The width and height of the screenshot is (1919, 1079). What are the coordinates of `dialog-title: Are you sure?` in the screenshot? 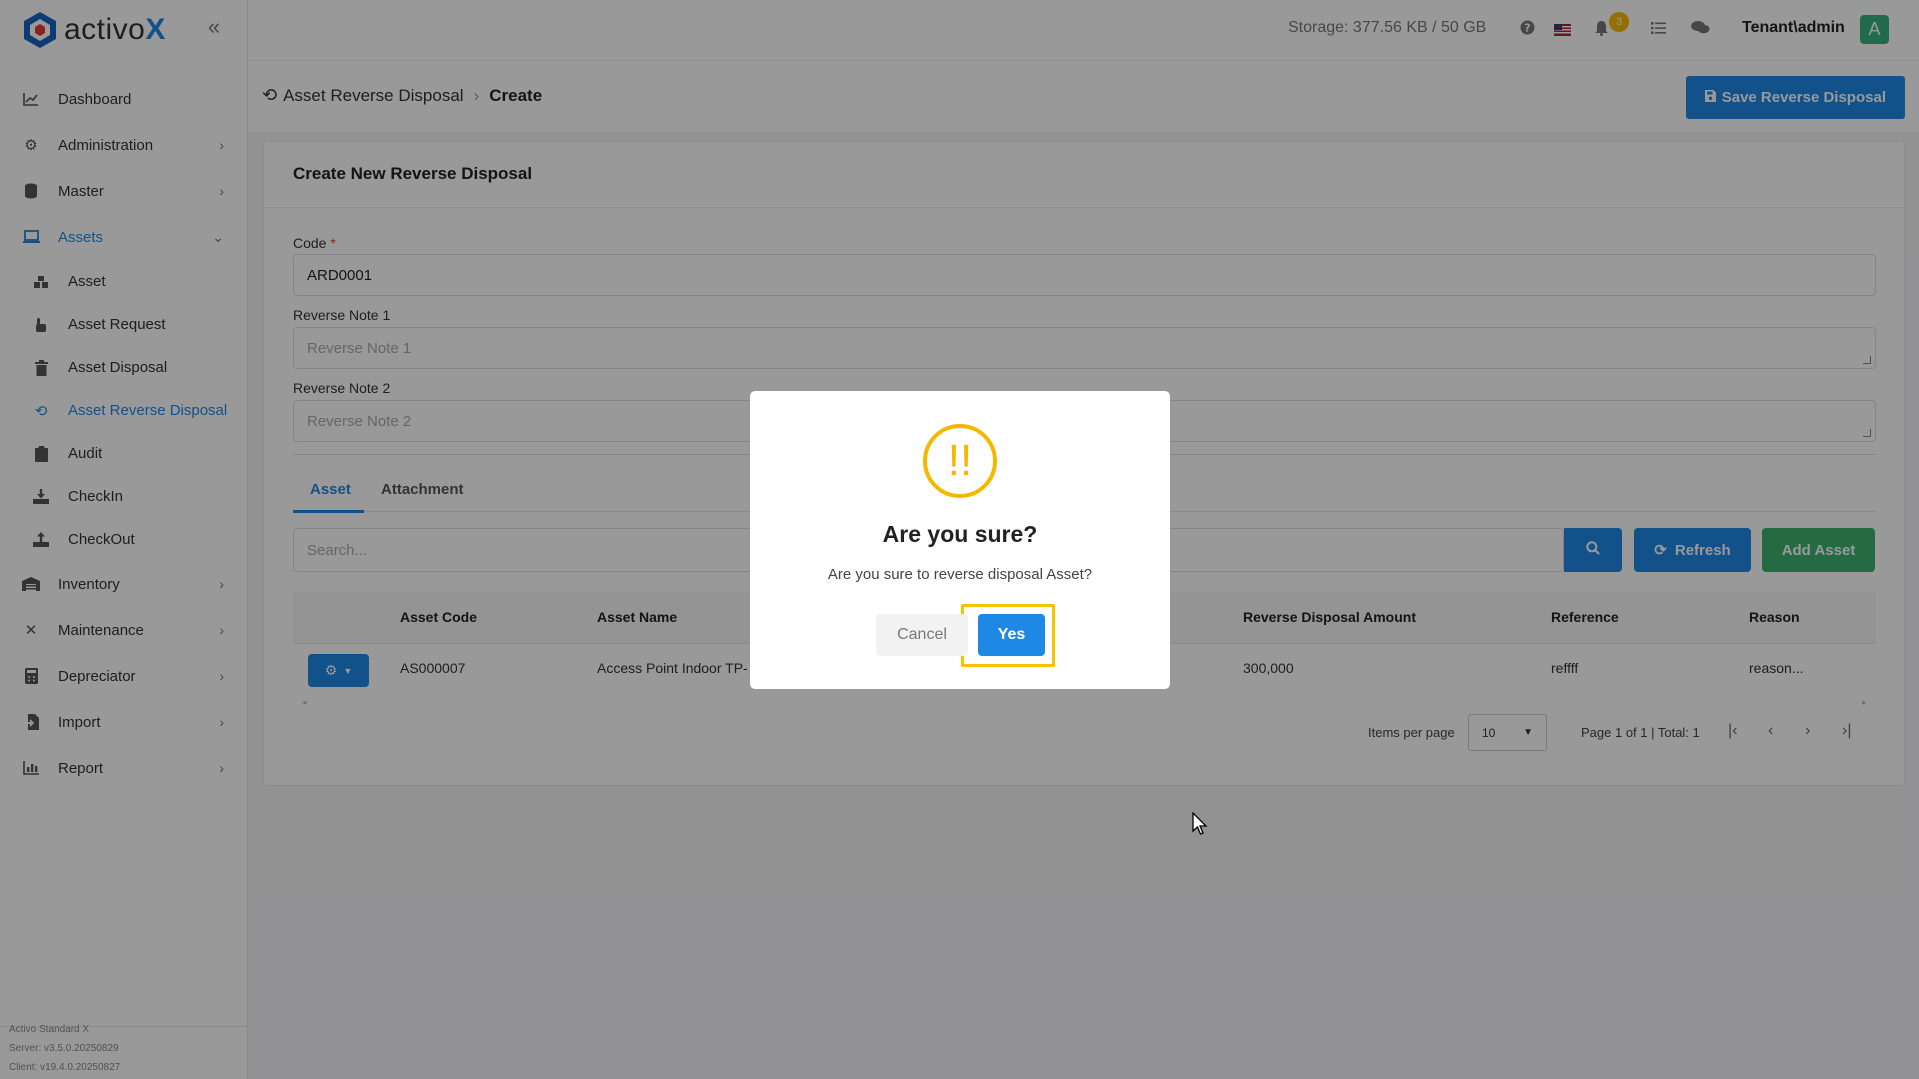 It's located at (960, 534).